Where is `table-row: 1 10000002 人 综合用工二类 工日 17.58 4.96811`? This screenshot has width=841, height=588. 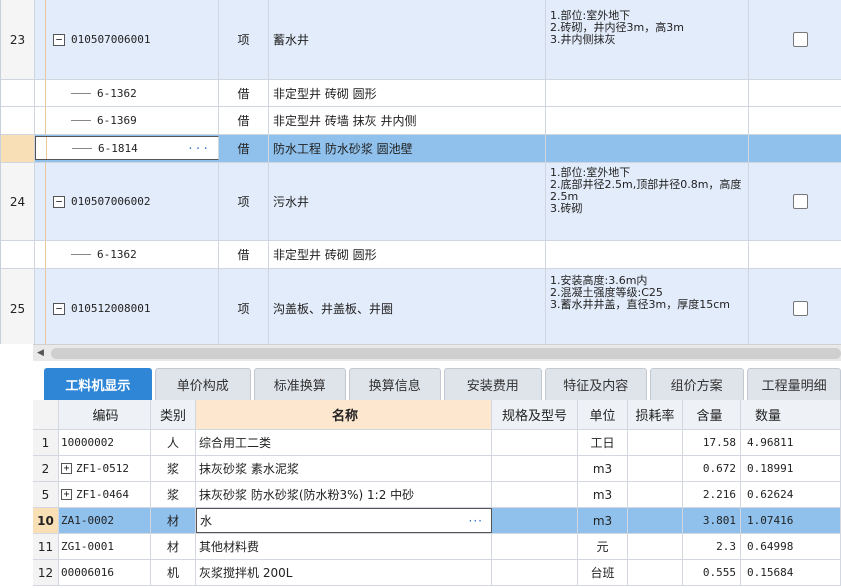 table-row: 1 10000002 人 综合用工二类 工日 17.58 4.96811 is located at coordinates (437, 443).